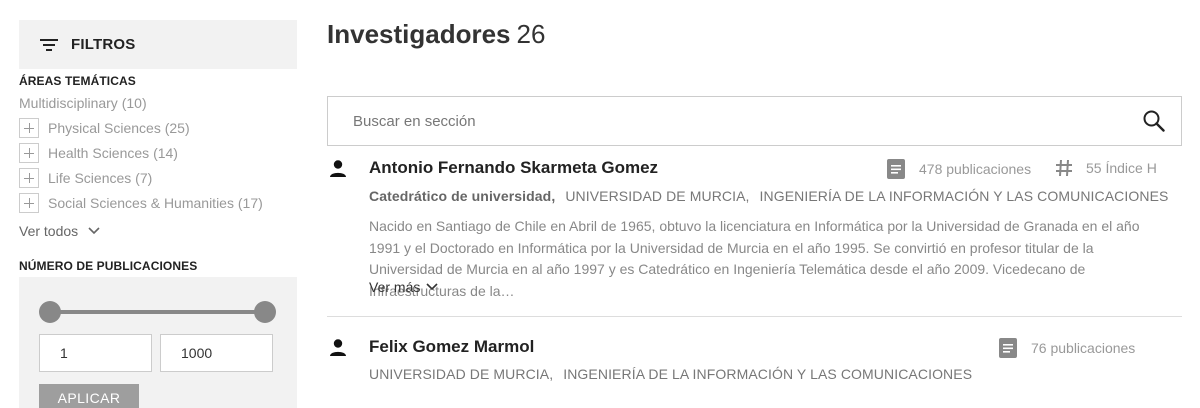 The height and width of the screenshot is (408, 1200). Describe the element at coordinates (419, 34) in the screenshot. I see `page-title-label: Investigadores` at that location.